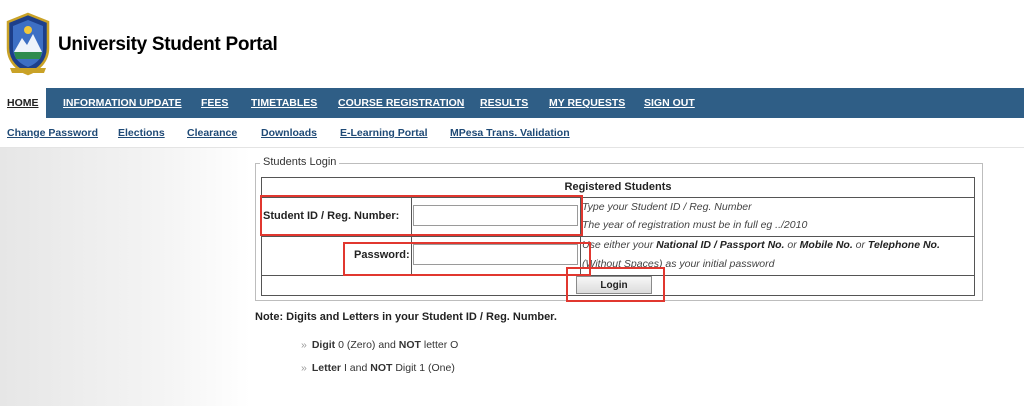 The width and height of the screenshot is (1024, 406). I want to click on password-hint-mobile: Mobile No., so click(826, 245).